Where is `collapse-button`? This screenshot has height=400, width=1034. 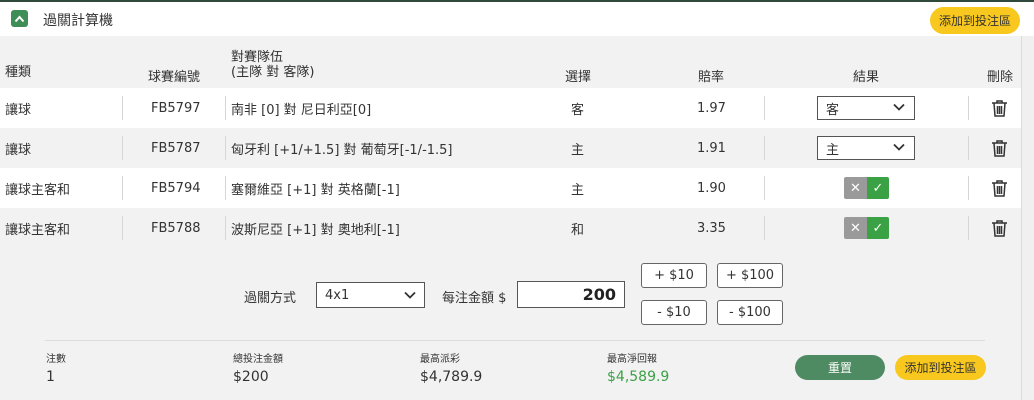 collapse-button is located at coordinates (19, 18).